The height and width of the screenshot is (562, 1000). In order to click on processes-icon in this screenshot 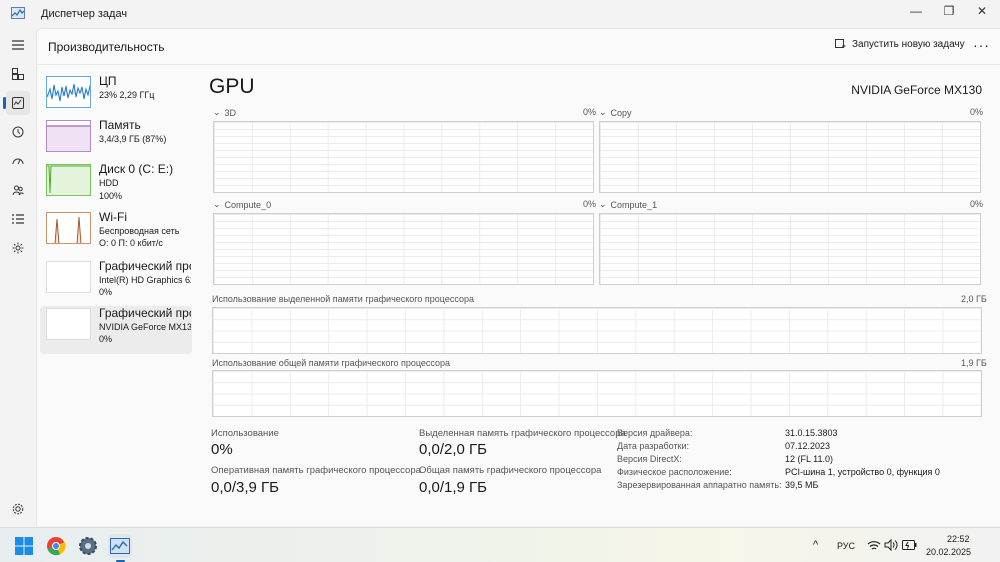, I will do `click(18, 74)`.